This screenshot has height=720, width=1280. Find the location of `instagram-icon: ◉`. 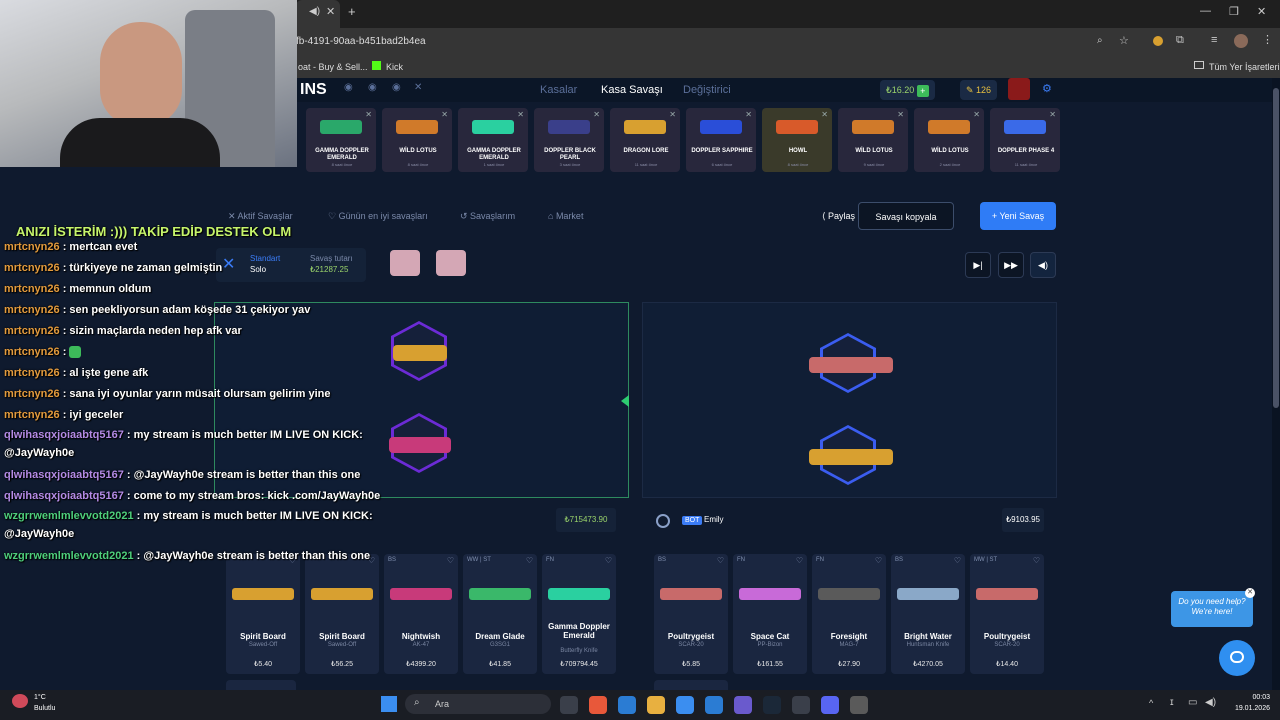

instagram-icon: ◉ is located at coordinates (396, 87).